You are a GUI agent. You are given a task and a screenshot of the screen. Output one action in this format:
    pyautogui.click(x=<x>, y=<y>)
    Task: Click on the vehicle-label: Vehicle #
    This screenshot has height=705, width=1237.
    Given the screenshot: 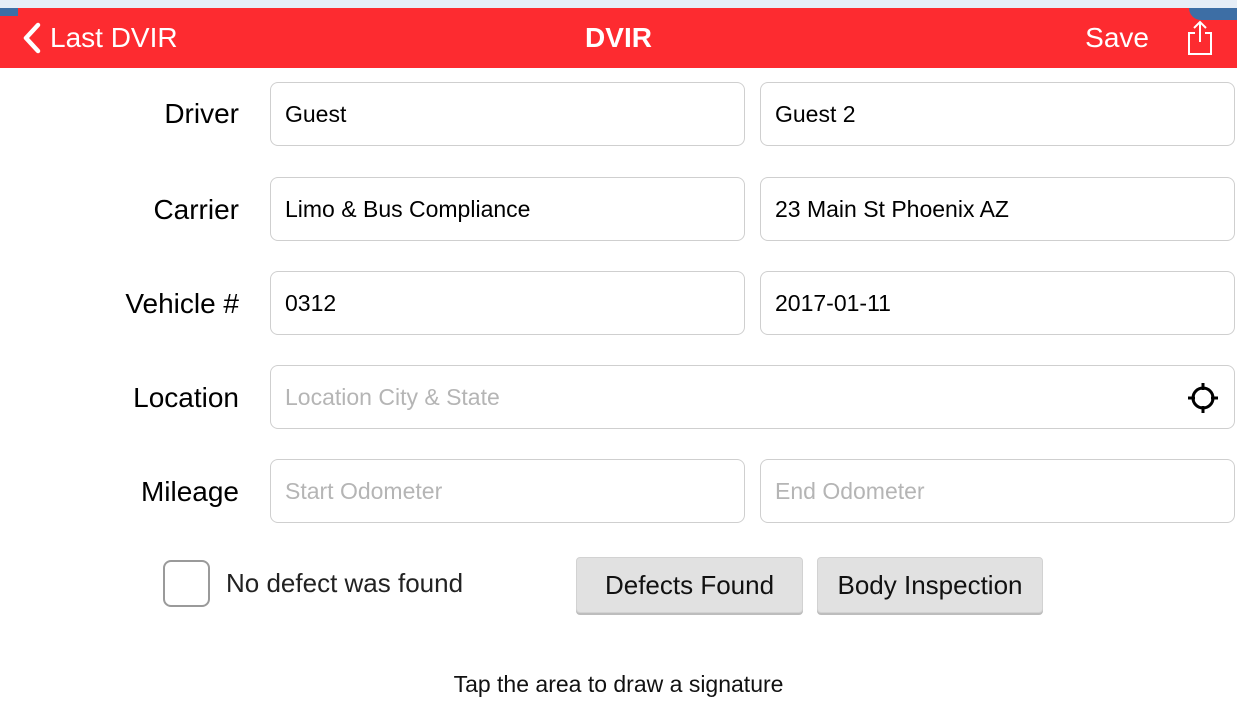 What is the action you would take?
    pyautogui.click(x=182, y=303)
    